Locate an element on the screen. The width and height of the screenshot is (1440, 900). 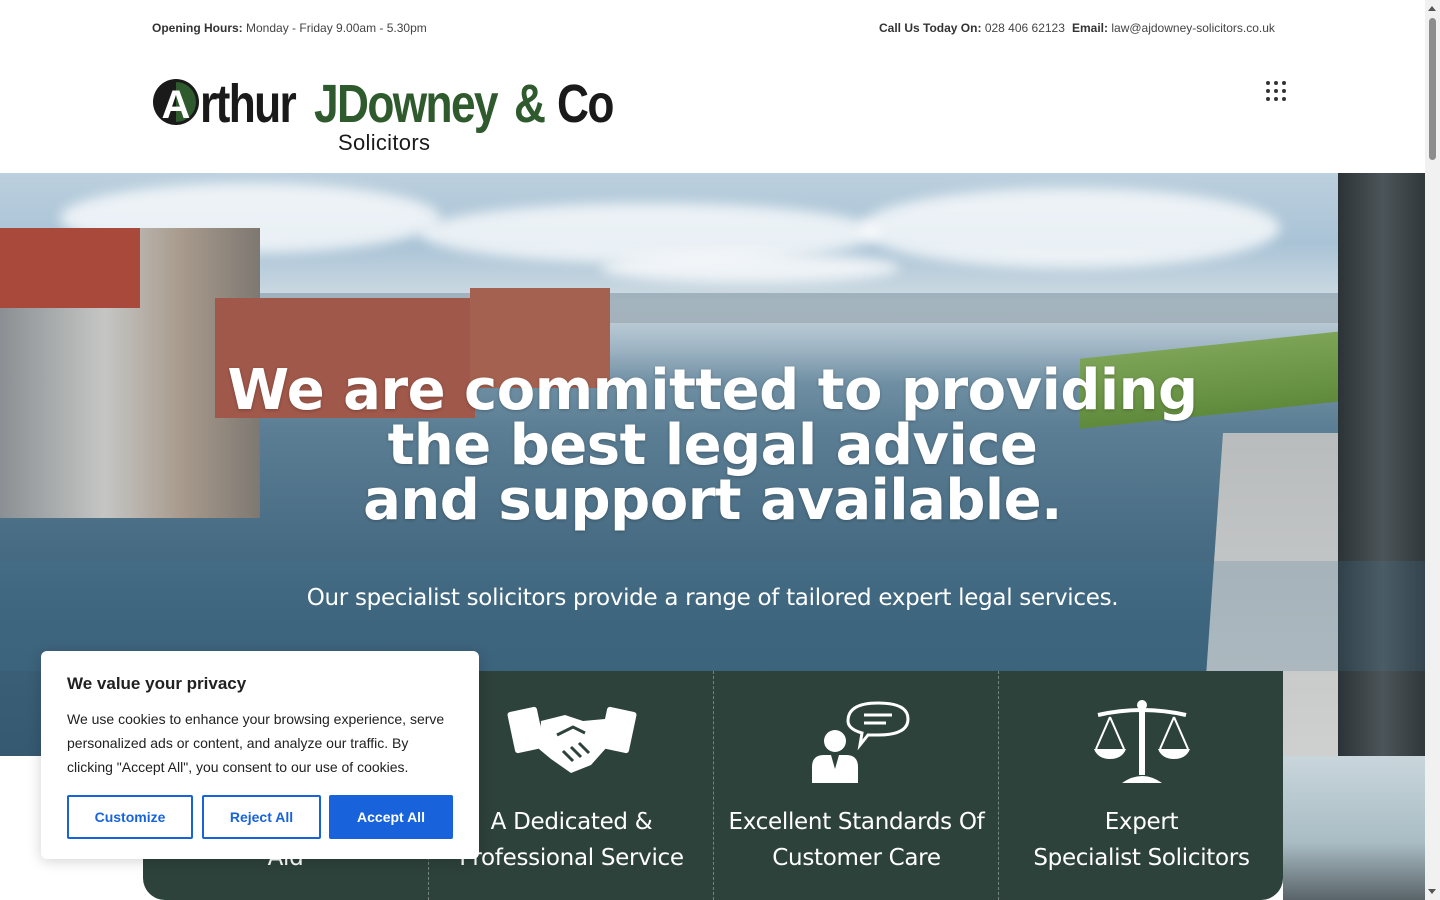
logo-subtitle: Solicitors is located at coordinates (384, 142).